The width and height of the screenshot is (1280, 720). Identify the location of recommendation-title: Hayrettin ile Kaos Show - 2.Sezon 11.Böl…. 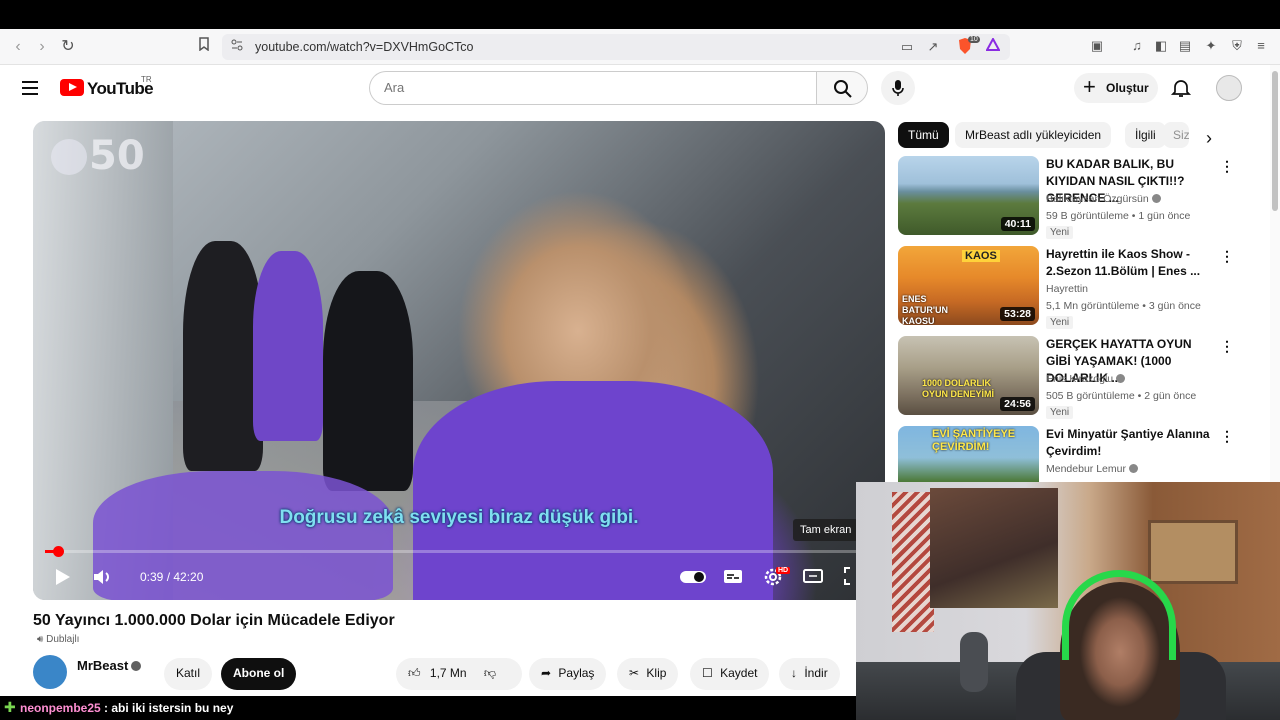
(1129, 263).